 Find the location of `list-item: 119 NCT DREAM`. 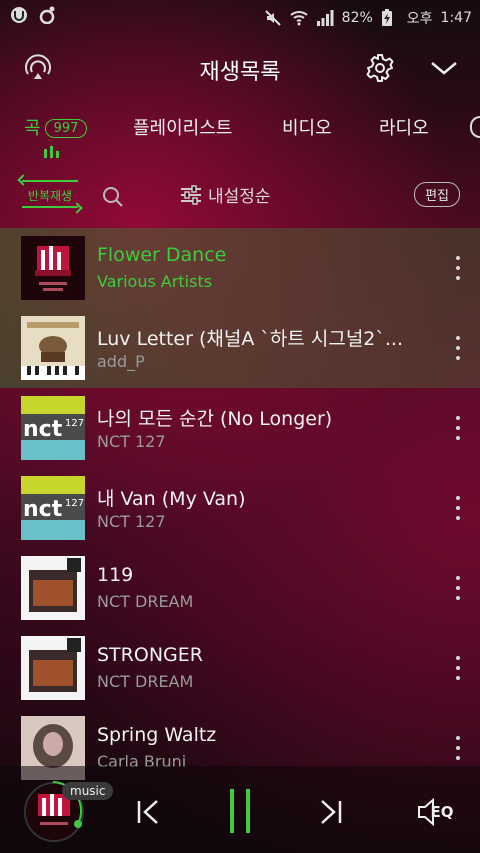

list-item: 119 NCT DREAM is located at coordinates (240, 588).